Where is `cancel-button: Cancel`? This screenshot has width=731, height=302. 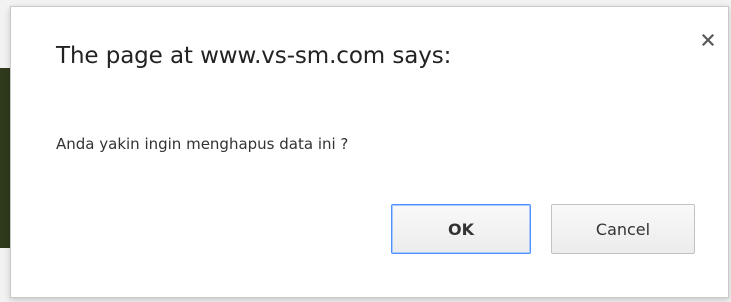
cancel-button: Cancel is located at coordinates (623, 229).